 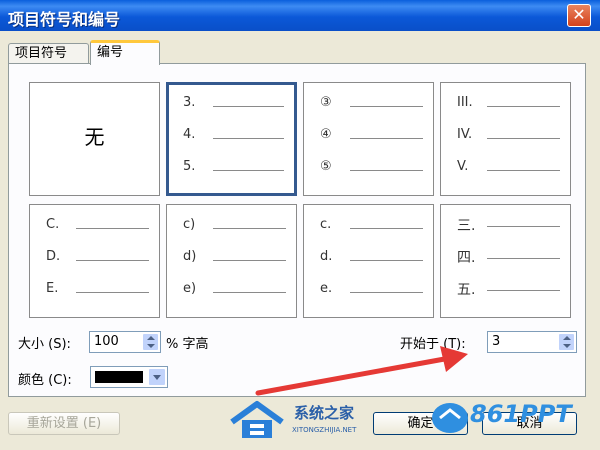 I want to click on chevron-down-icon, so click(x=157, y=377).